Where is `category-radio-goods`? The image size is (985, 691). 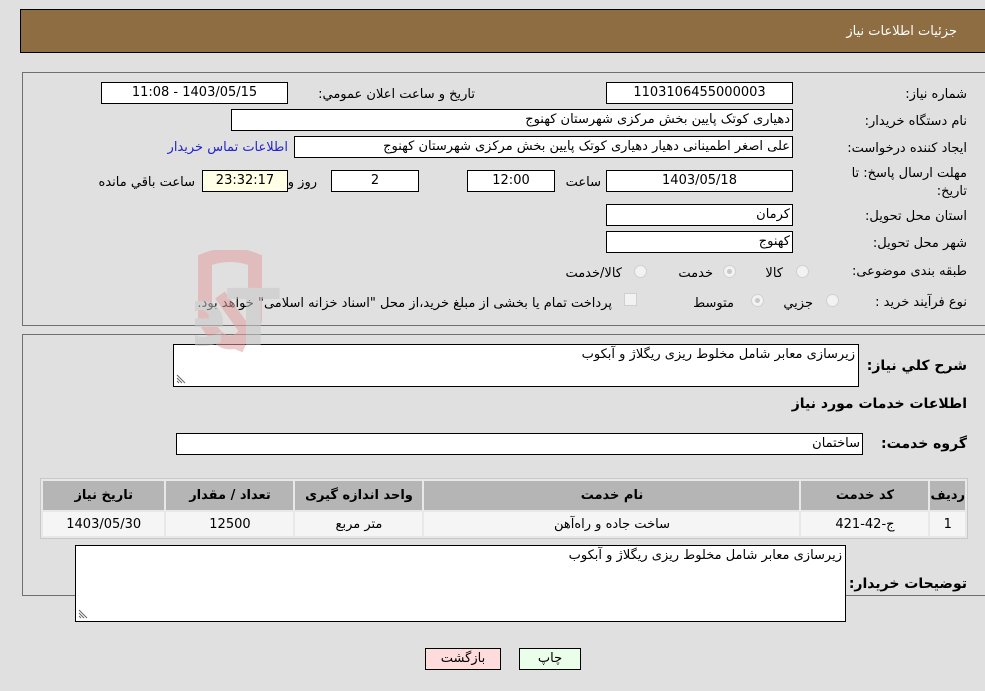 category-radio-goods is located at coordinates (802, 271).